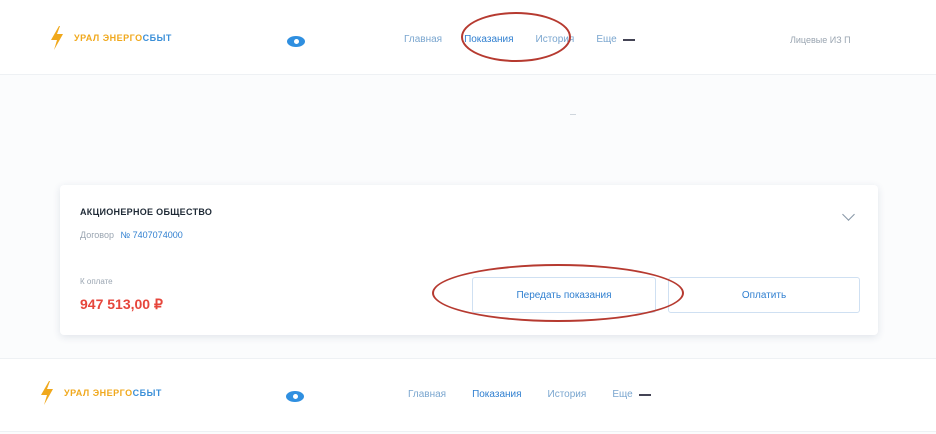 Image resolution: width=936 pixels, height=434 pixels. What do you see at coordinates (519, 39) in the screenshot?
I see `top-nav: Главная Показания История Еще` at bounding box center [519, 39].